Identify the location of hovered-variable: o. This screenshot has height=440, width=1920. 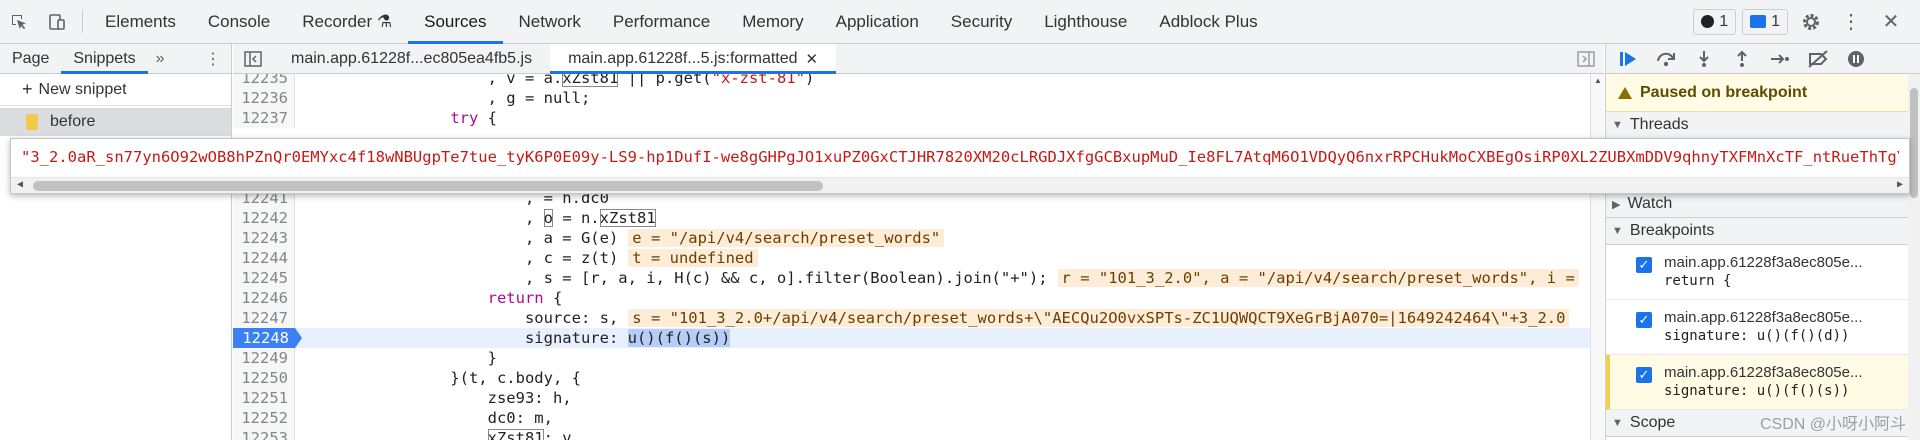
(548, 218).